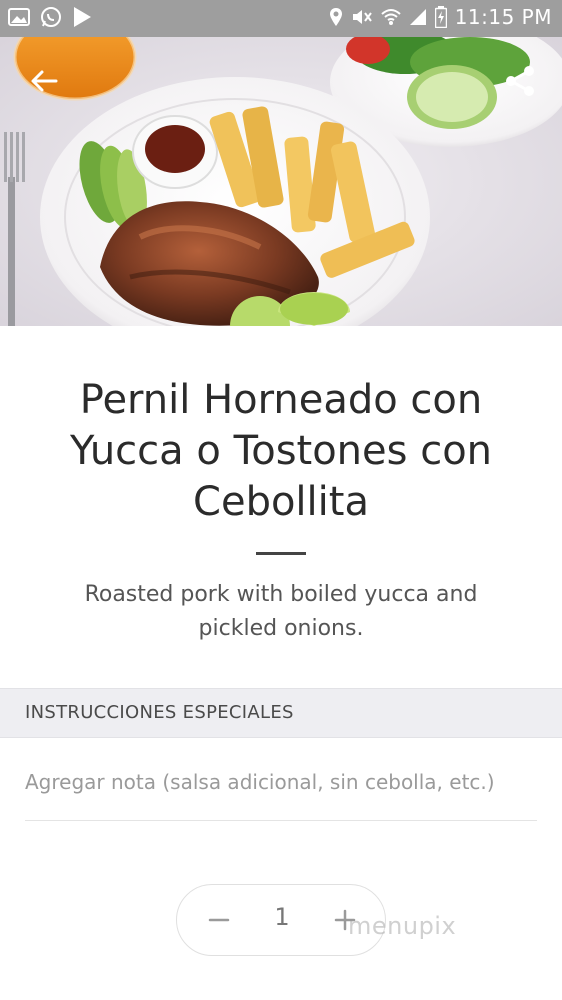 The width and height of the screenshot is (562, 1000). I want to click on note-underline, so click(281, 820).